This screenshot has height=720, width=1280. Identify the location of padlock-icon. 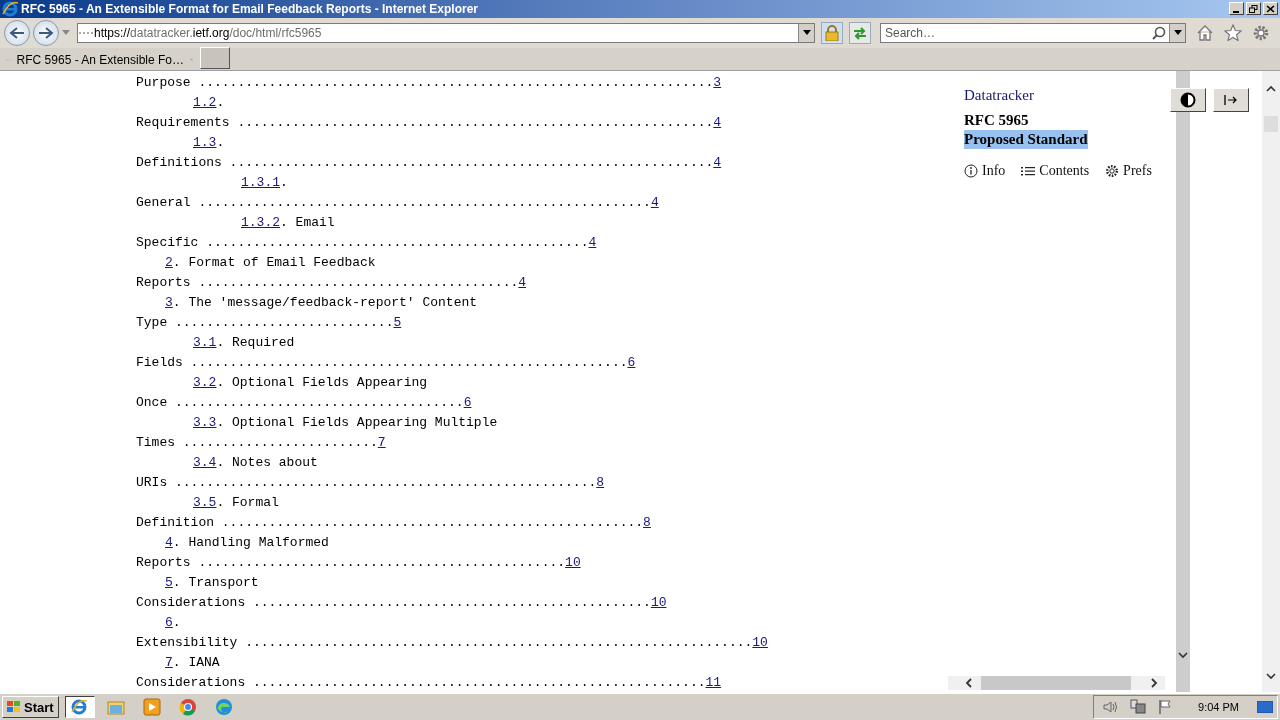
(832, 32).